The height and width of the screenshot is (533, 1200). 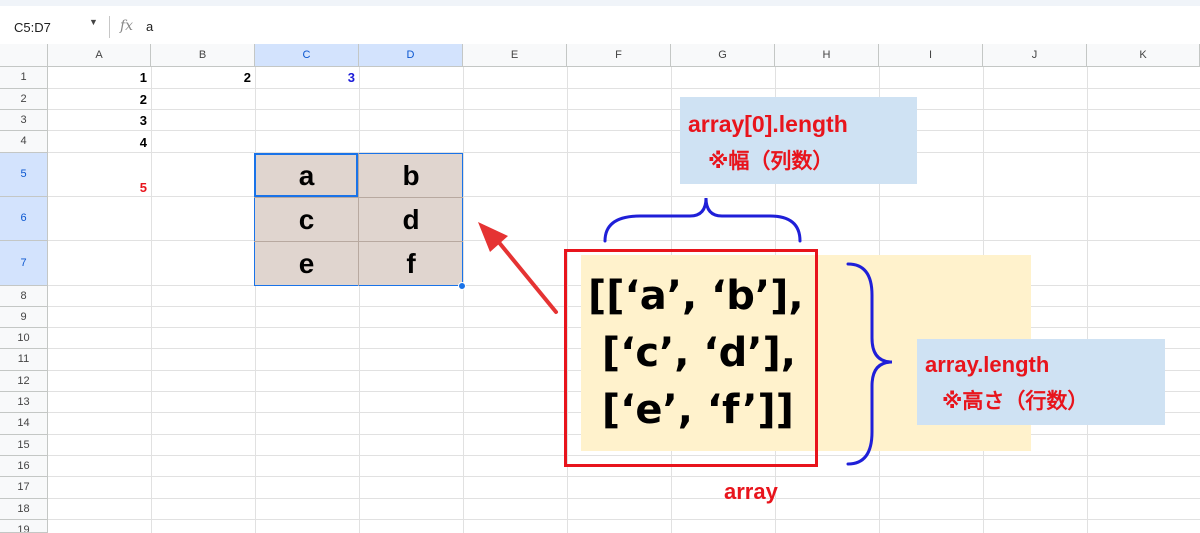 I want to click on vertical-brace, so click(x=869, y=364).